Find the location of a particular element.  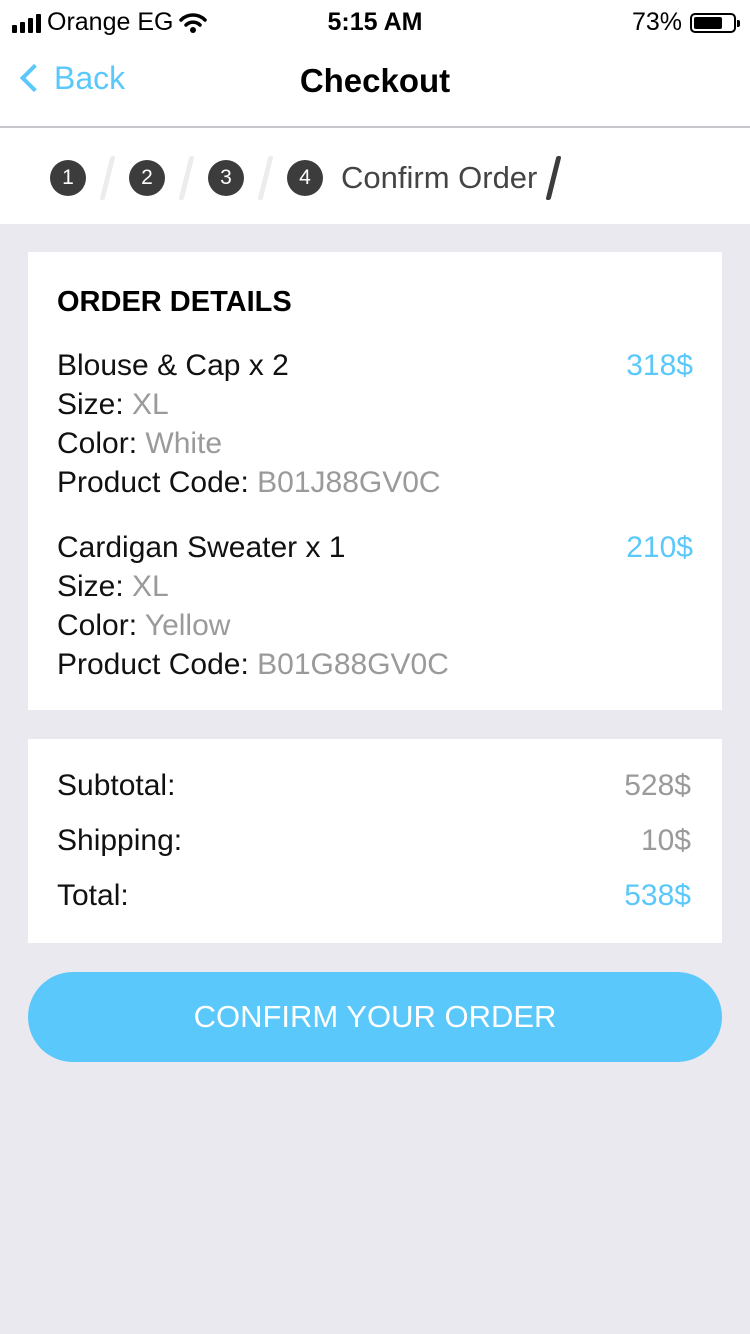

page-title: Checkout is located at coordinates (375, 80).